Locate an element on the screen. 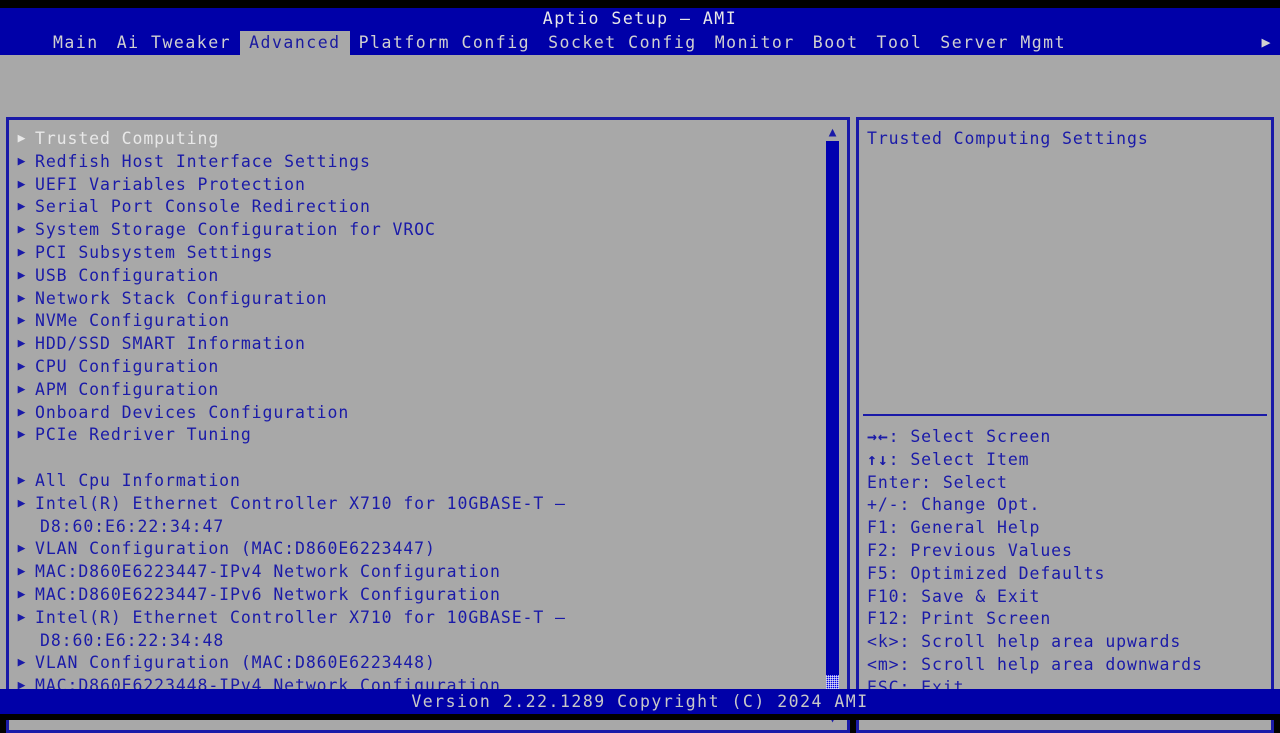  list-item: ▶ UEFI Variables Protection is located at coordinates (414, 185).